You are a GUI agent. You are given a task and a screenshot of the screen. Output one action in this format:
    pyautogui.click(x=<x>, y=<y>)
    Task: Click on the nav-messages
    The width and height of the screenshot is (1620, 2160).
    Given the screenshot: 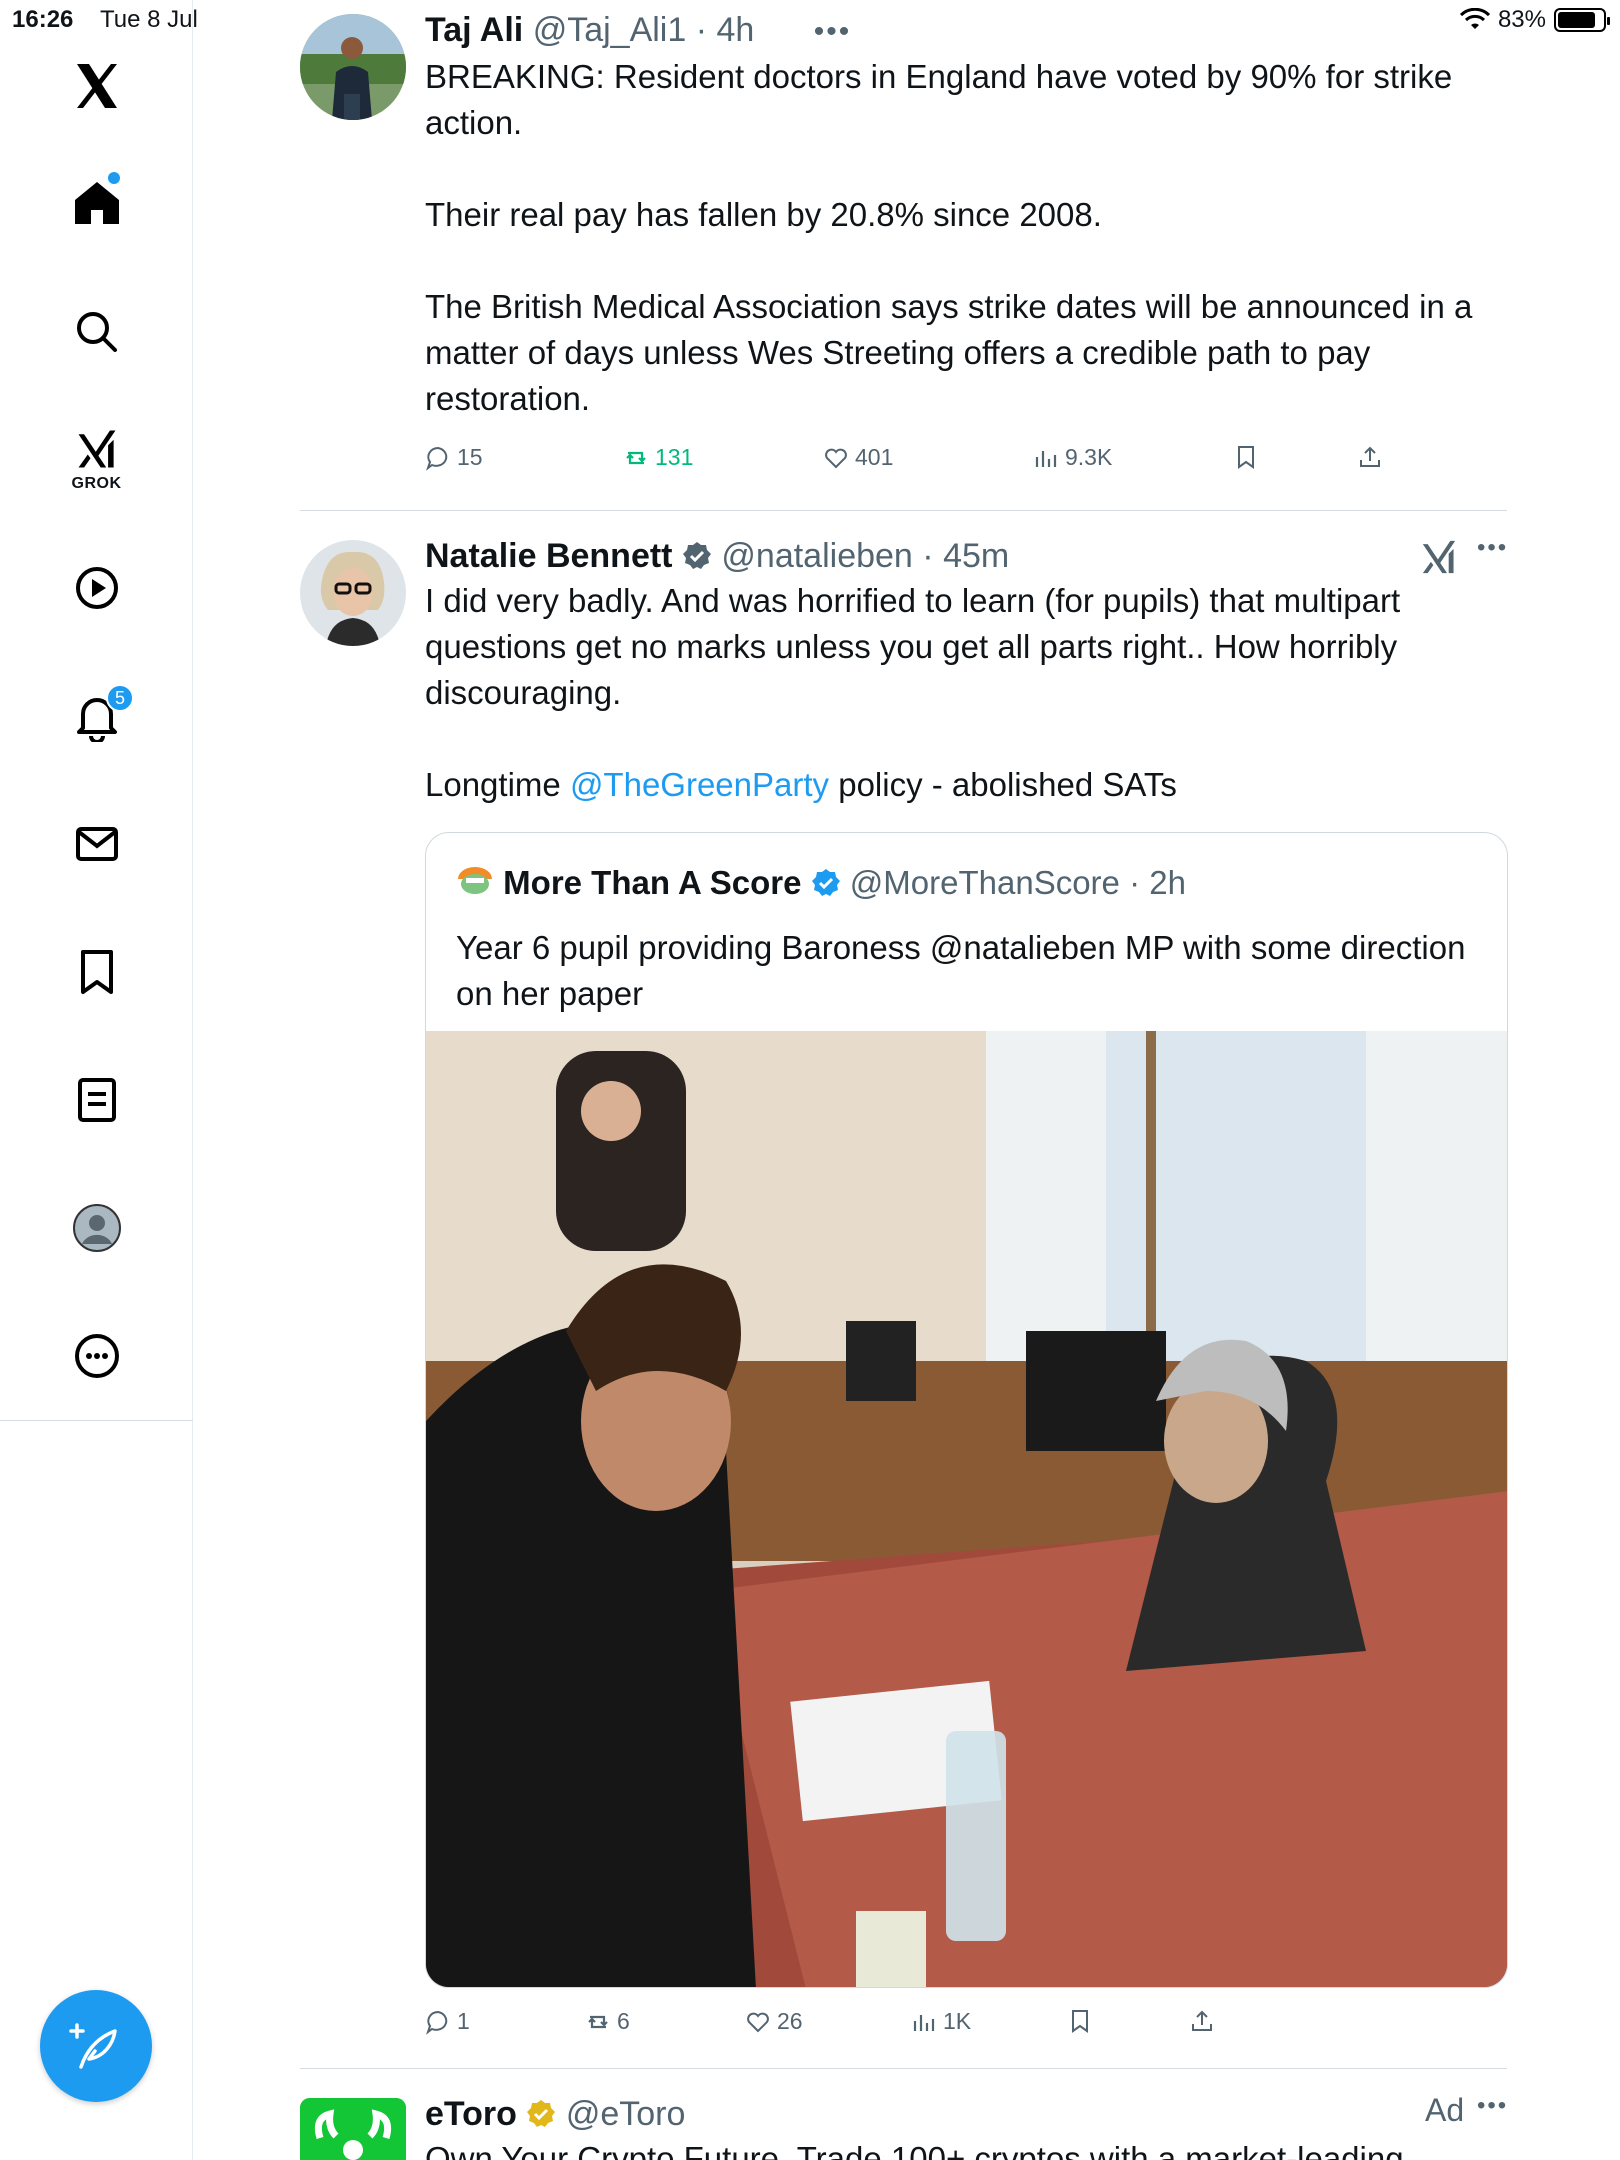 What is the action you would take?
    pyautogui.click(x=96, y=844)
    